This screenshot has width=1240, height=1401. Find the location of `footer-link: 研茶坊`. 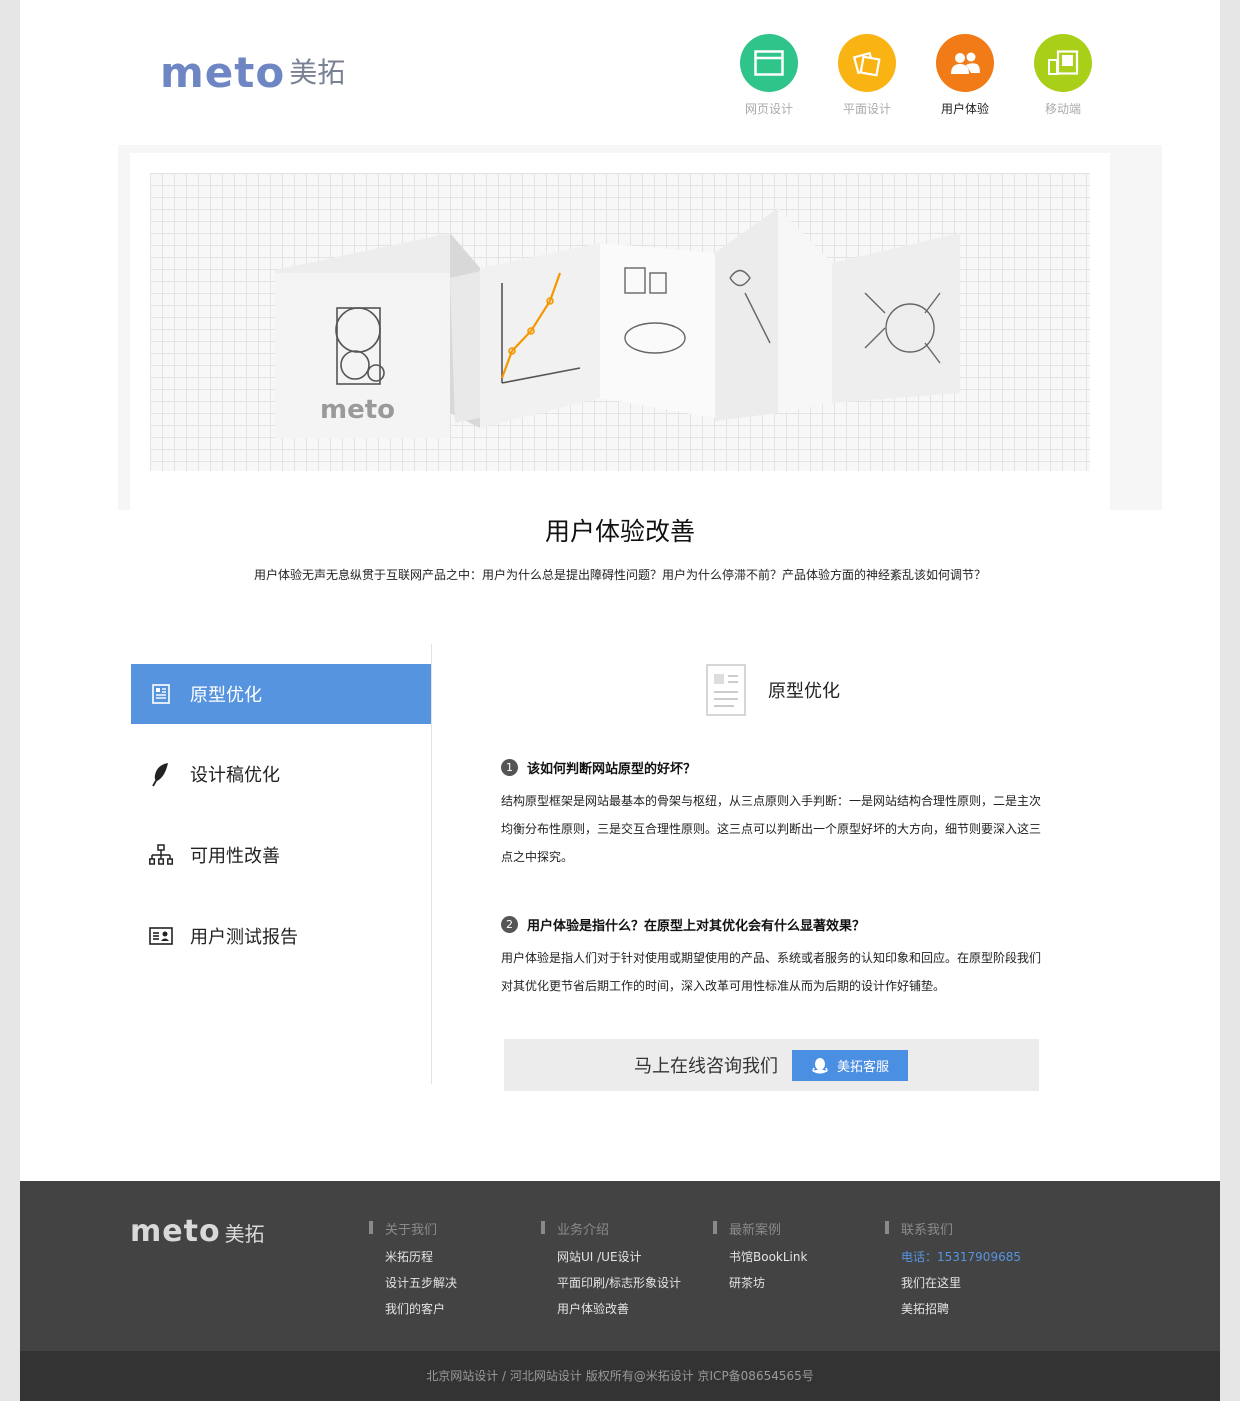

footer-link: 研茶坊 is located at coordinates (760, 1283).